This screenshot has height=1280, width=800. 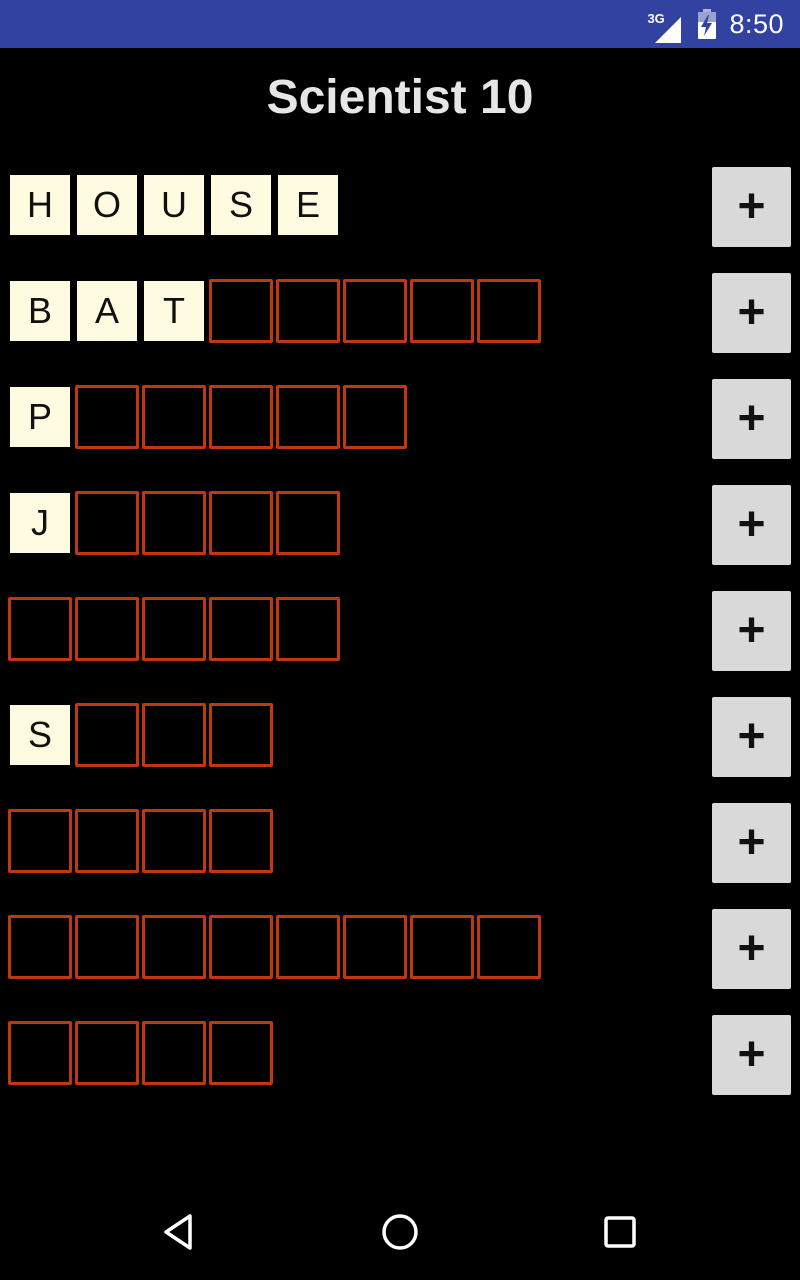 I want to click on back-icon, so click(x=180, y=1232).